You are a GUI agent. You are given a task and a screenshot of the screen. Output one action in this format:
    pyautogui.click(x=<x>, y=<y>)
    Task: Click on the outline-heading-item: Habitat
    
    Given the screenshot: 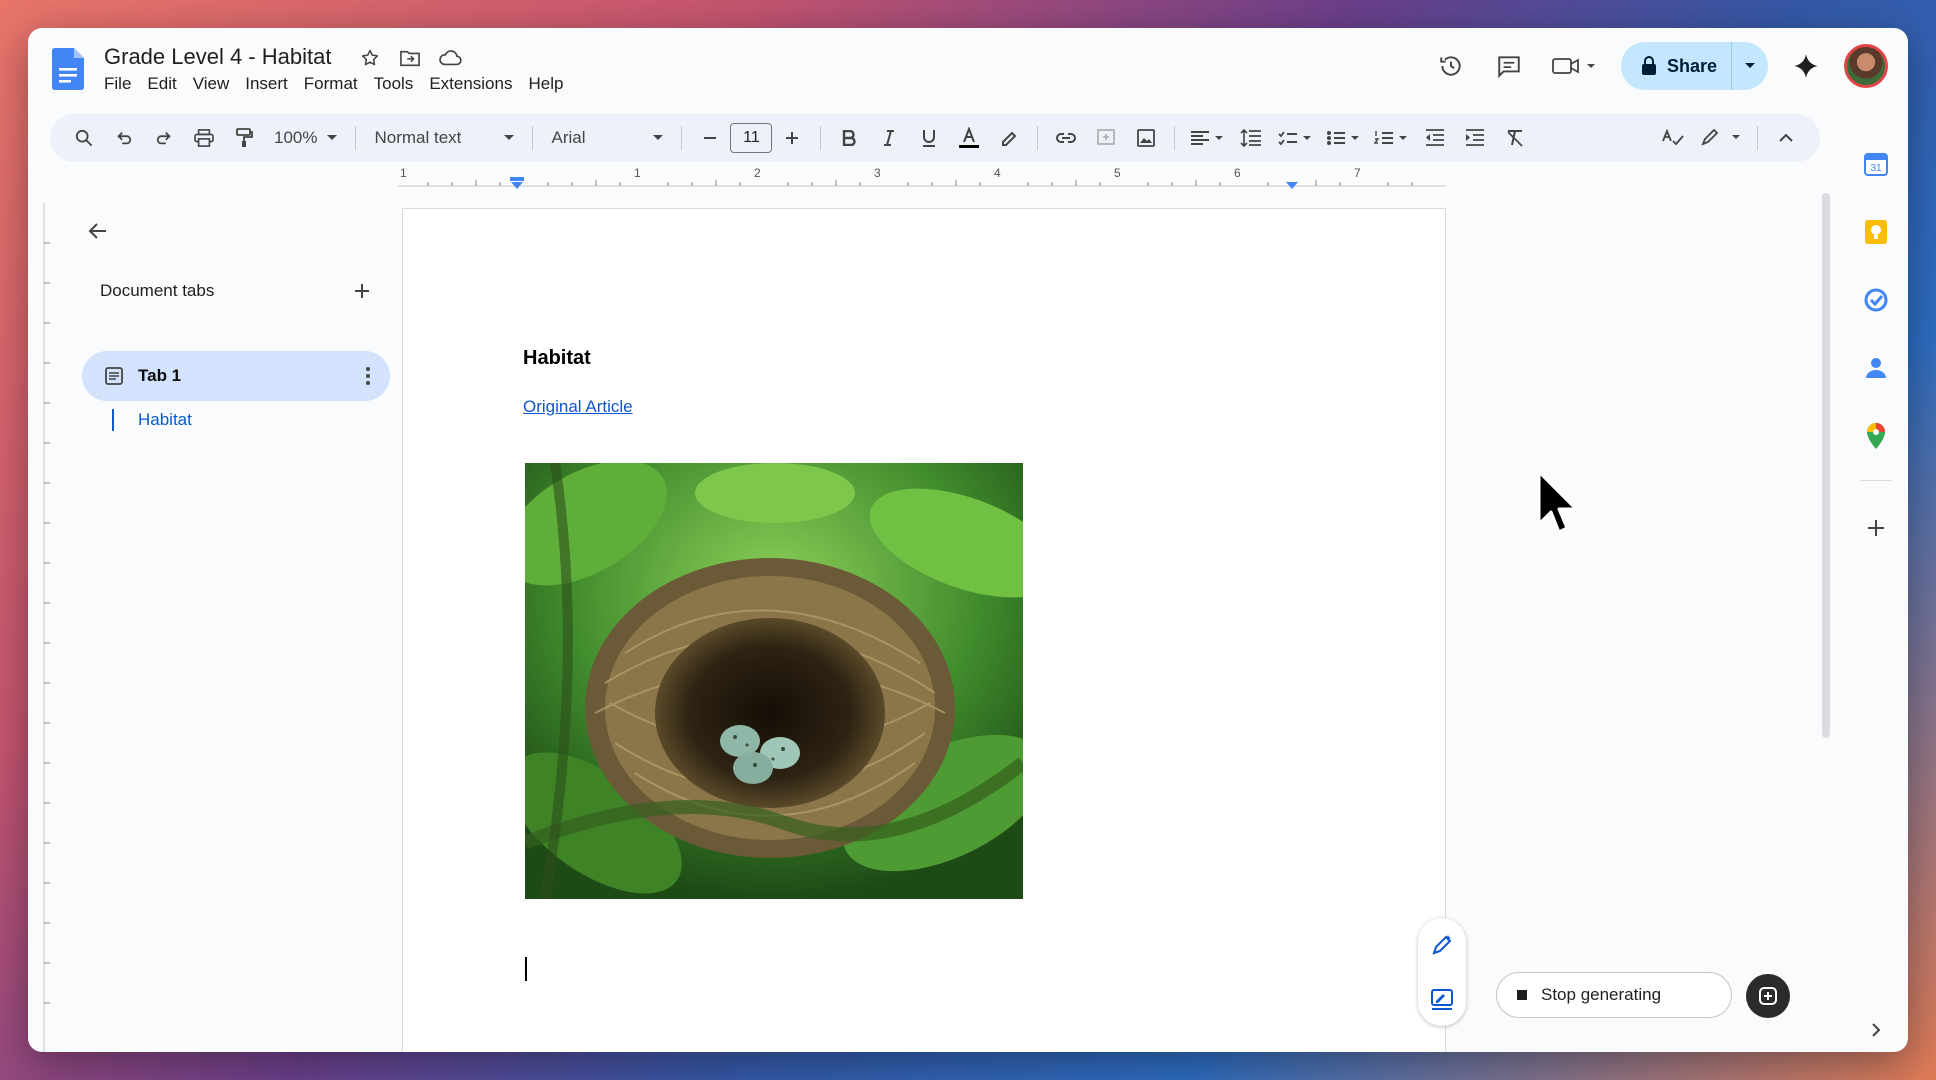 What is the action you would take?
    pyautogui.click(x=152, y=420)
    